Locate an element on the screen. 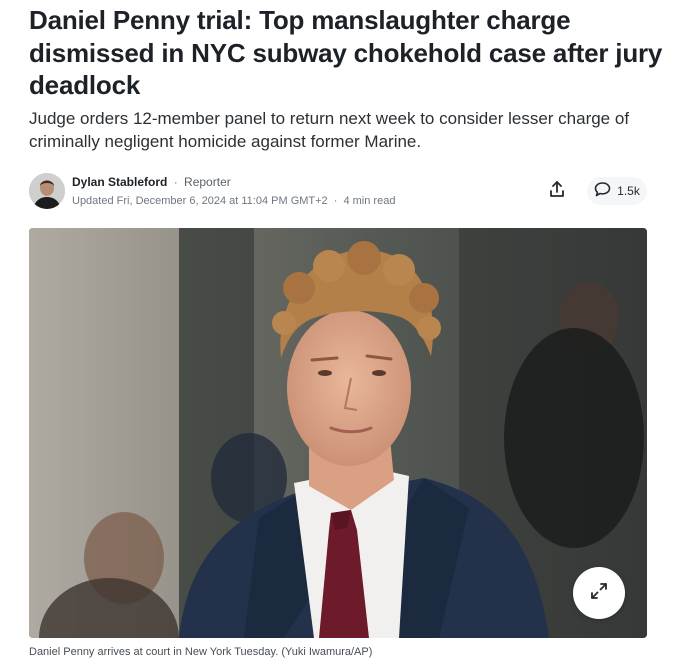  expand-image-button is located at coordinates (599, 593).